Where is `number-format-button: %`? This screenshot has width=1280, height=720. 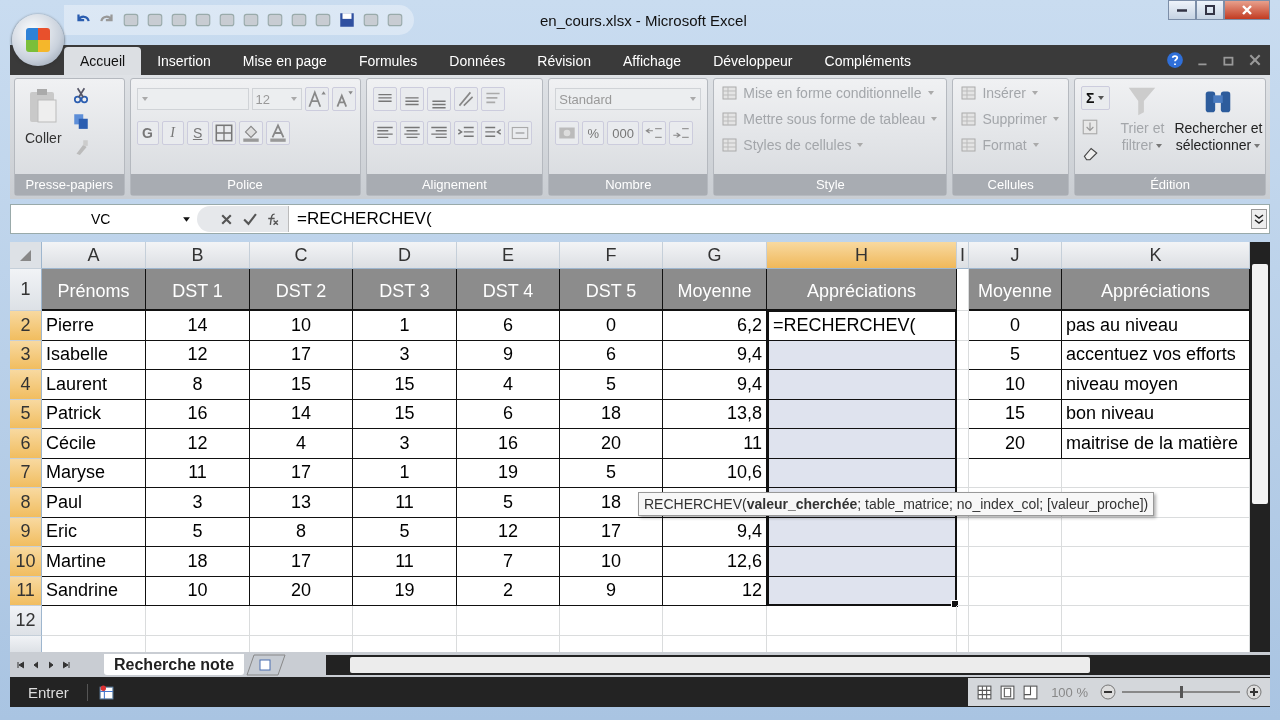
number-format-button: % is located at coordinates (593, 133).